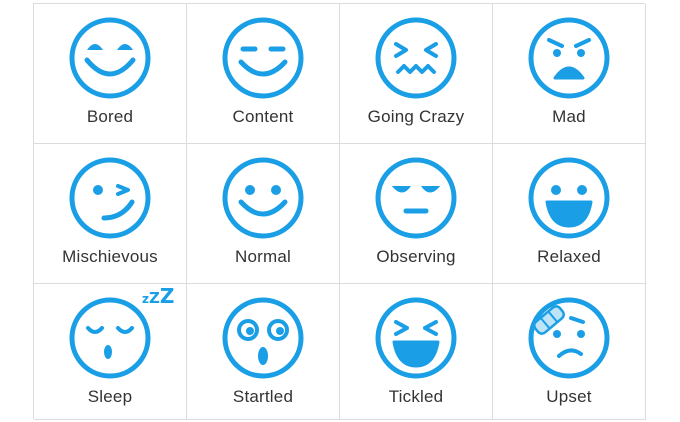 The height and width of the screenshot is (422, 680). I want to click on emotion-cell-mischievous: Mischievous, so click(110, 214).